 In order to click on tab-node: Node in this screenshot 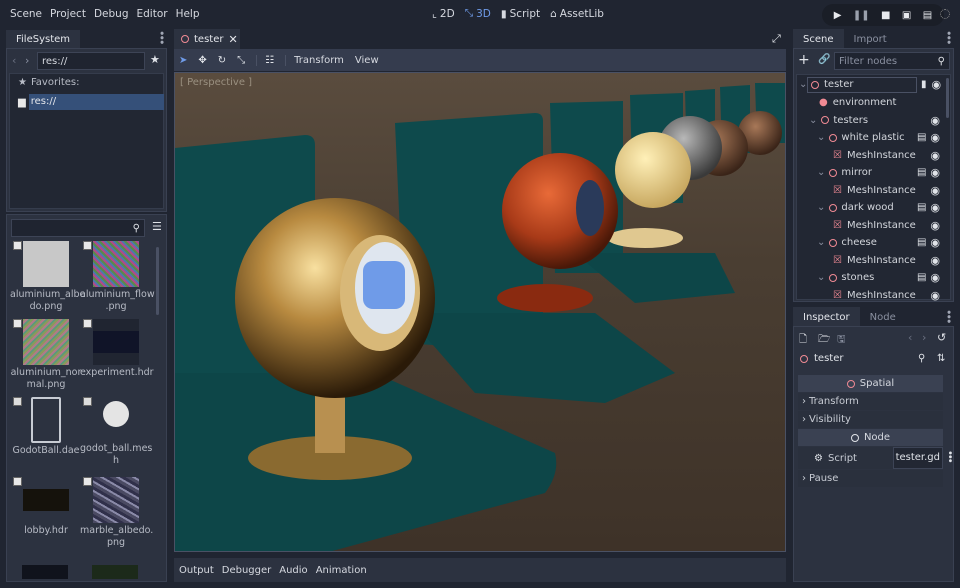, I will do `click(883, 317)`.